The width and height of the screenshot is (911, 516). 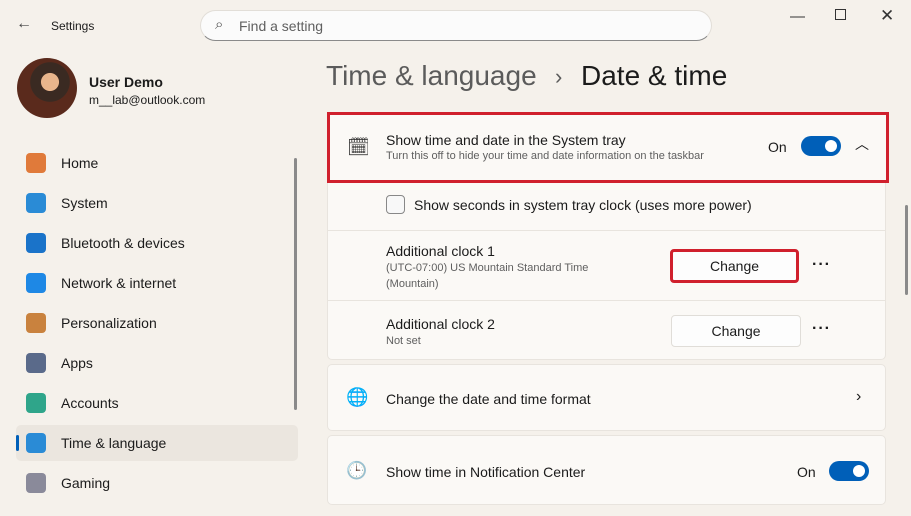 What do you see at coordinates (440, 324) in the screenshot?
I see `clock2-title: Additional clock 2` at bounding box center [440, 324].